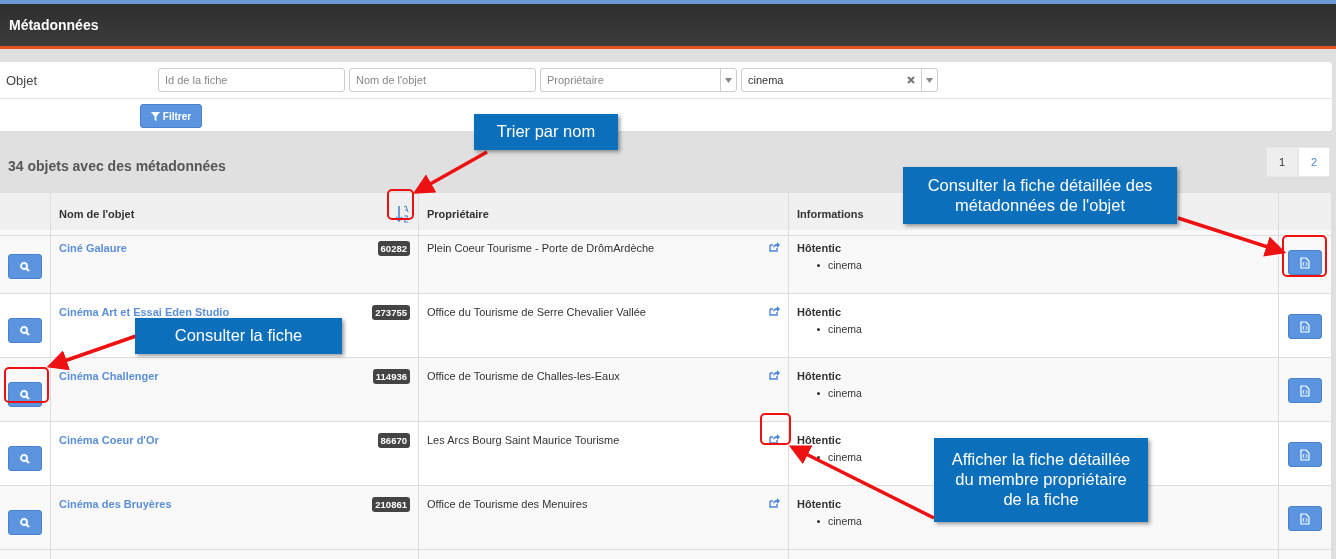 This screenshot has height=559, width=1336. Describe the element at coordinates (638, 80) in the screenshot. I see `select-field: Propriétaire` at that location.